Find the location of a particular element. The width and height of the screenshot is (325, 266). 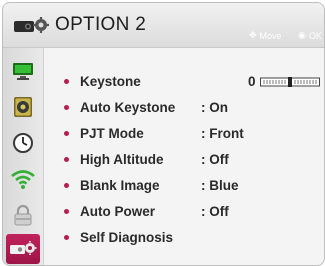

ok-hint-label: OK is located at coordinates (315, 35).